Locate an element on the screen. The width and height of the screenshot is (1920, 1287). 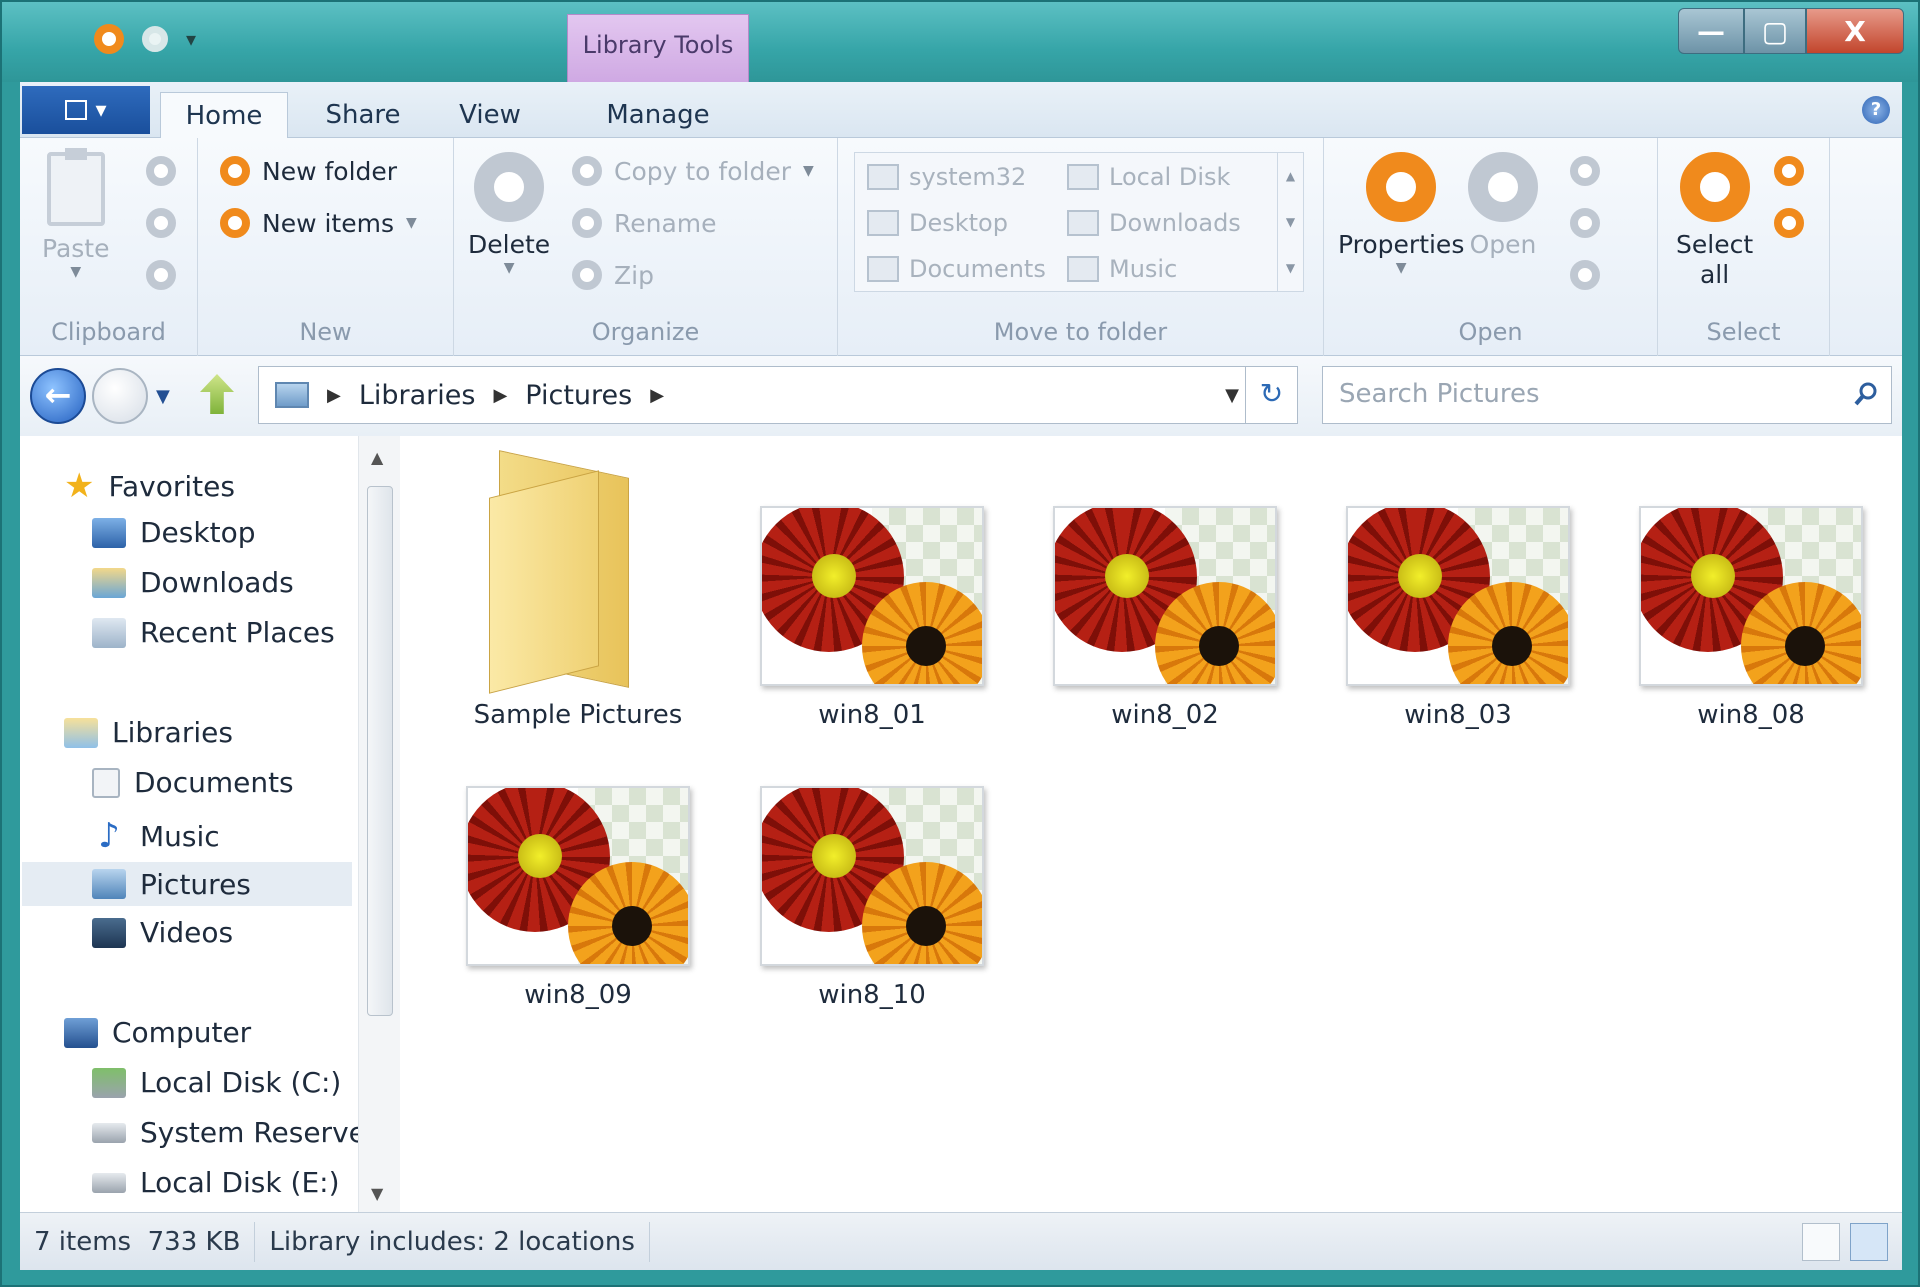
nav-favorites: ★ Favorites is located at coordinates (149, 486).